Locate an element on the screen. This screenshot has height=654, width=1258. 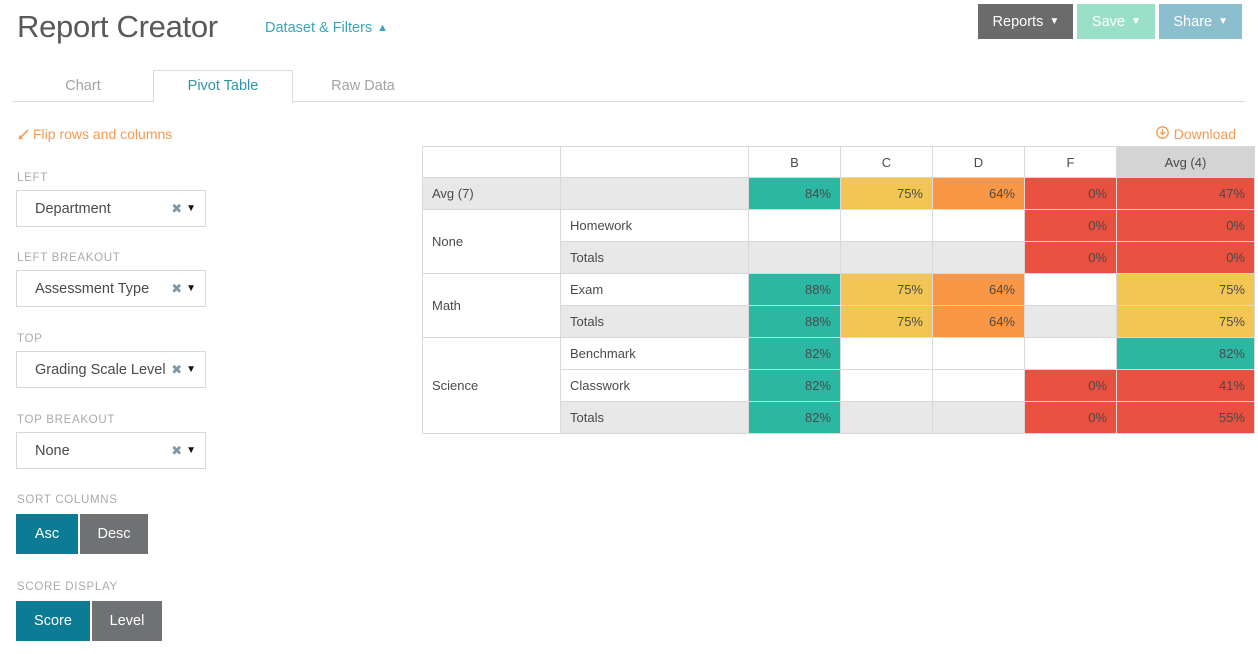
sort-asc-button: Asc is located at coordinates (47, 534).